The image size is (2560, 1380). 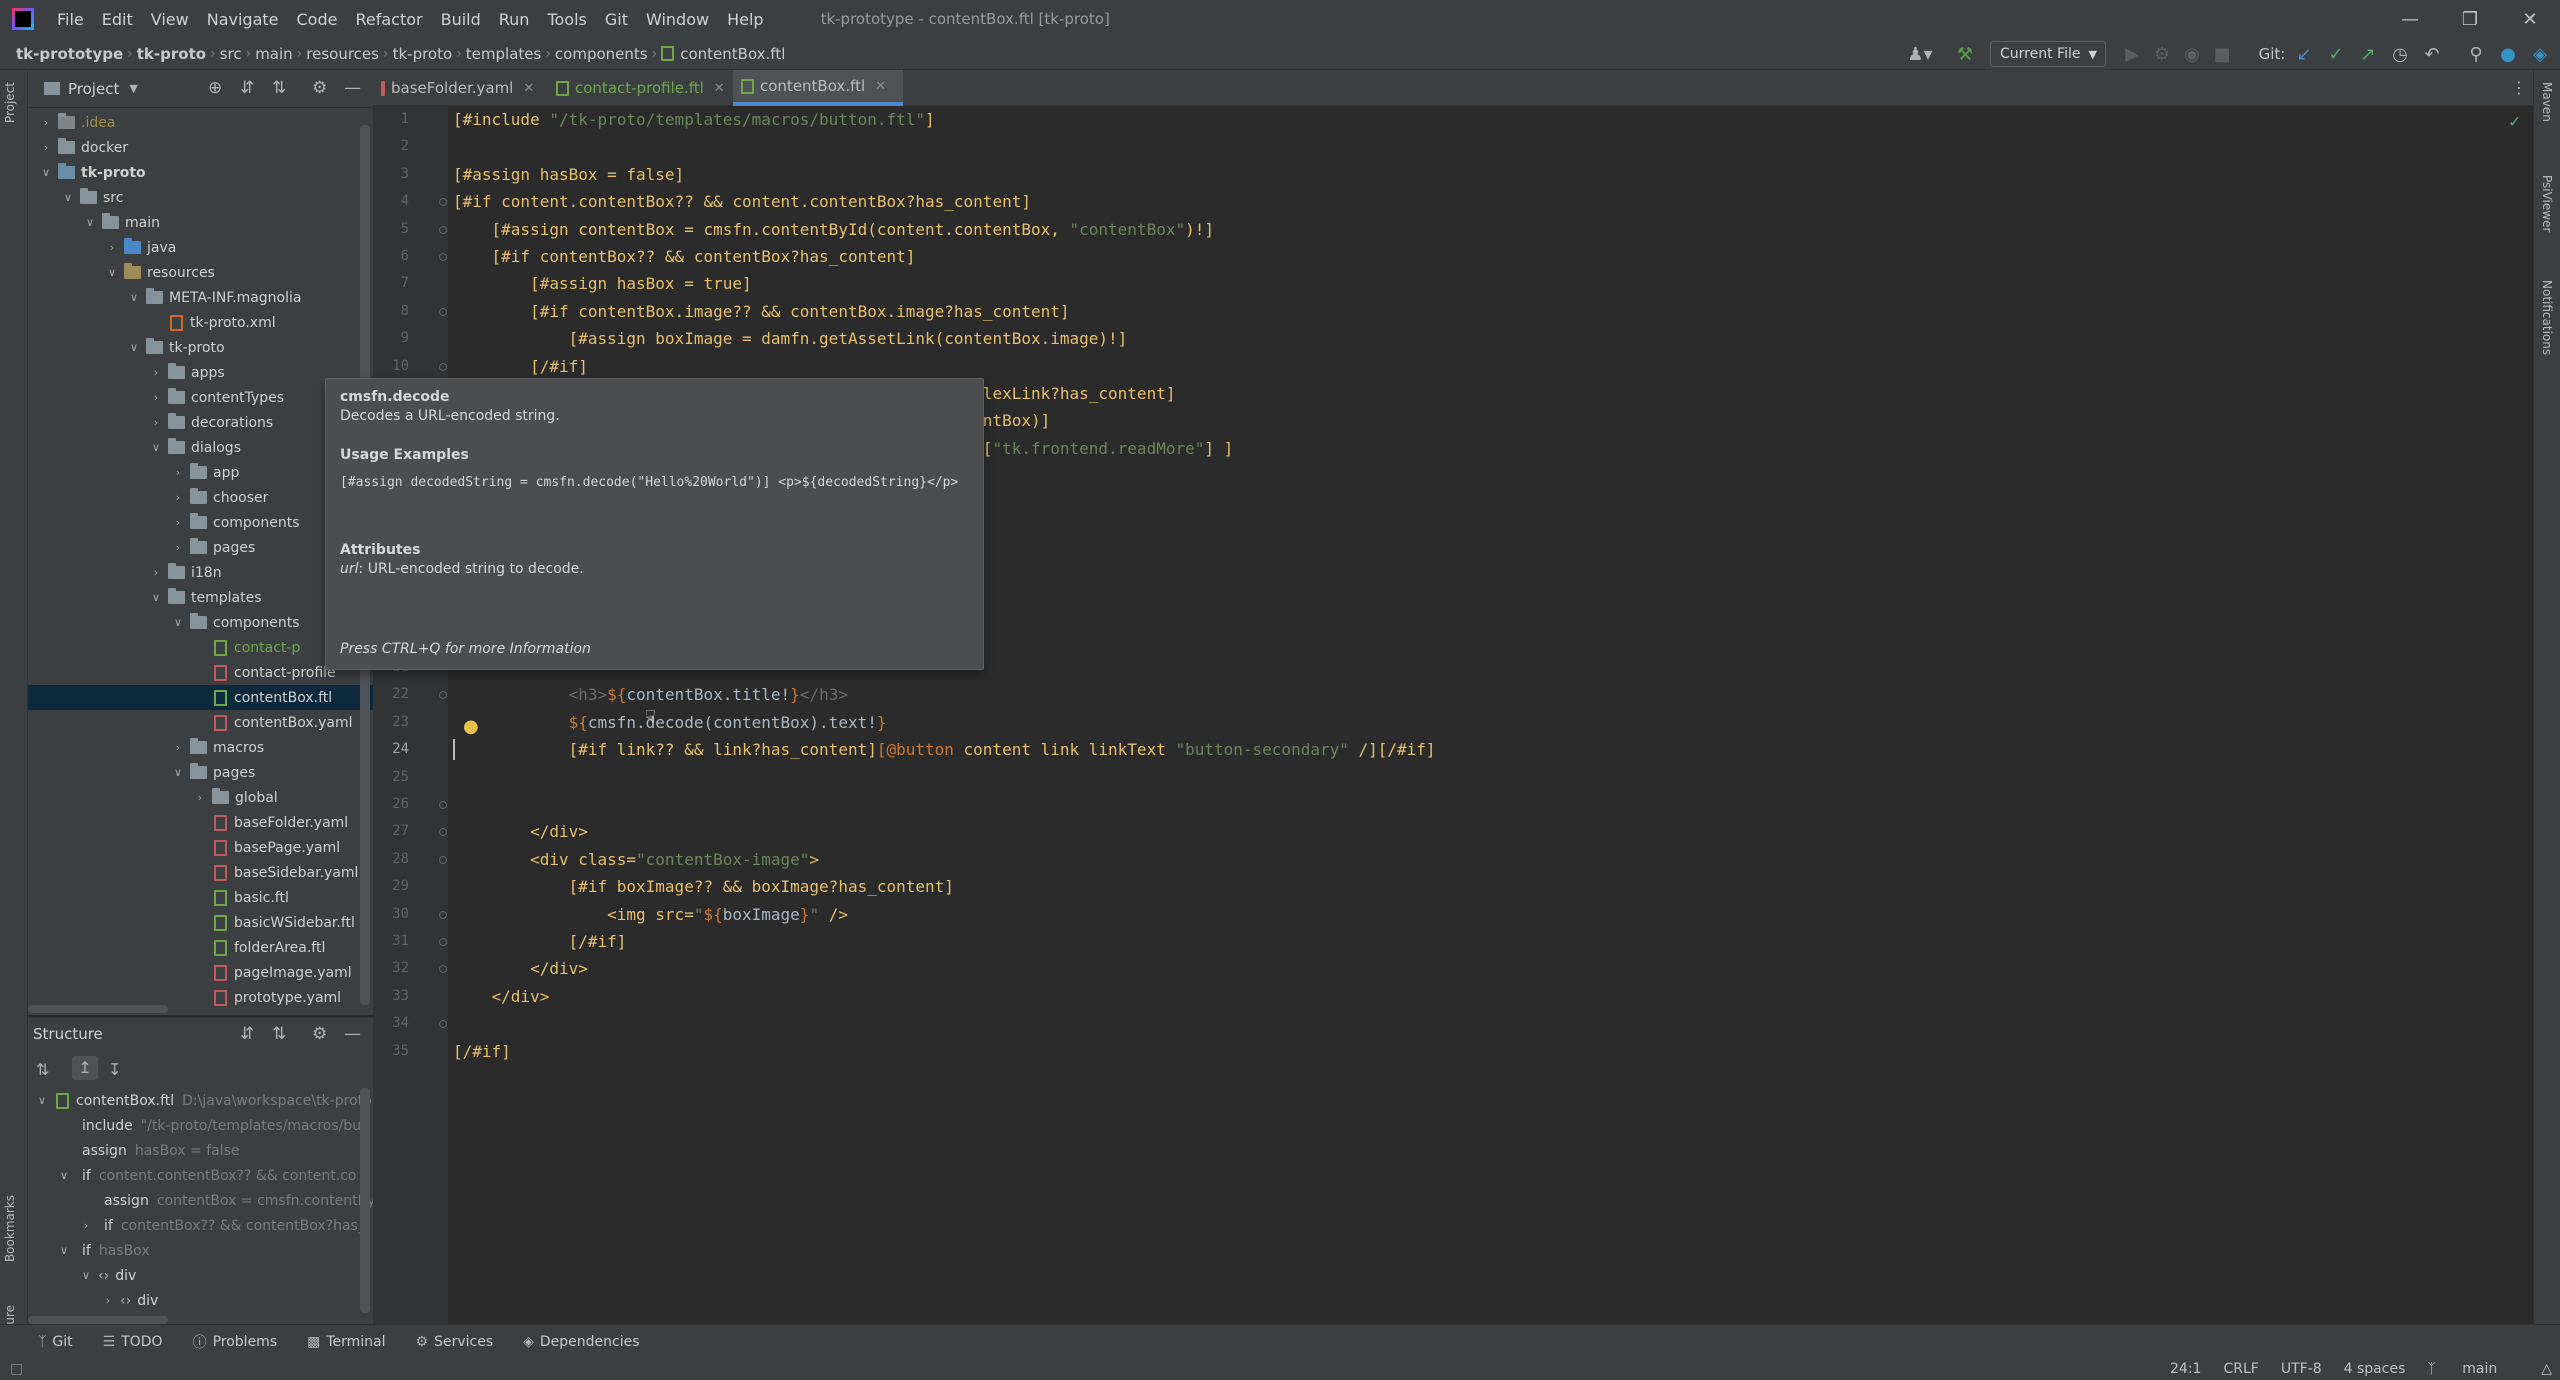 I want to click on tree-item: ∨ pages, so click(x=200, y=772).